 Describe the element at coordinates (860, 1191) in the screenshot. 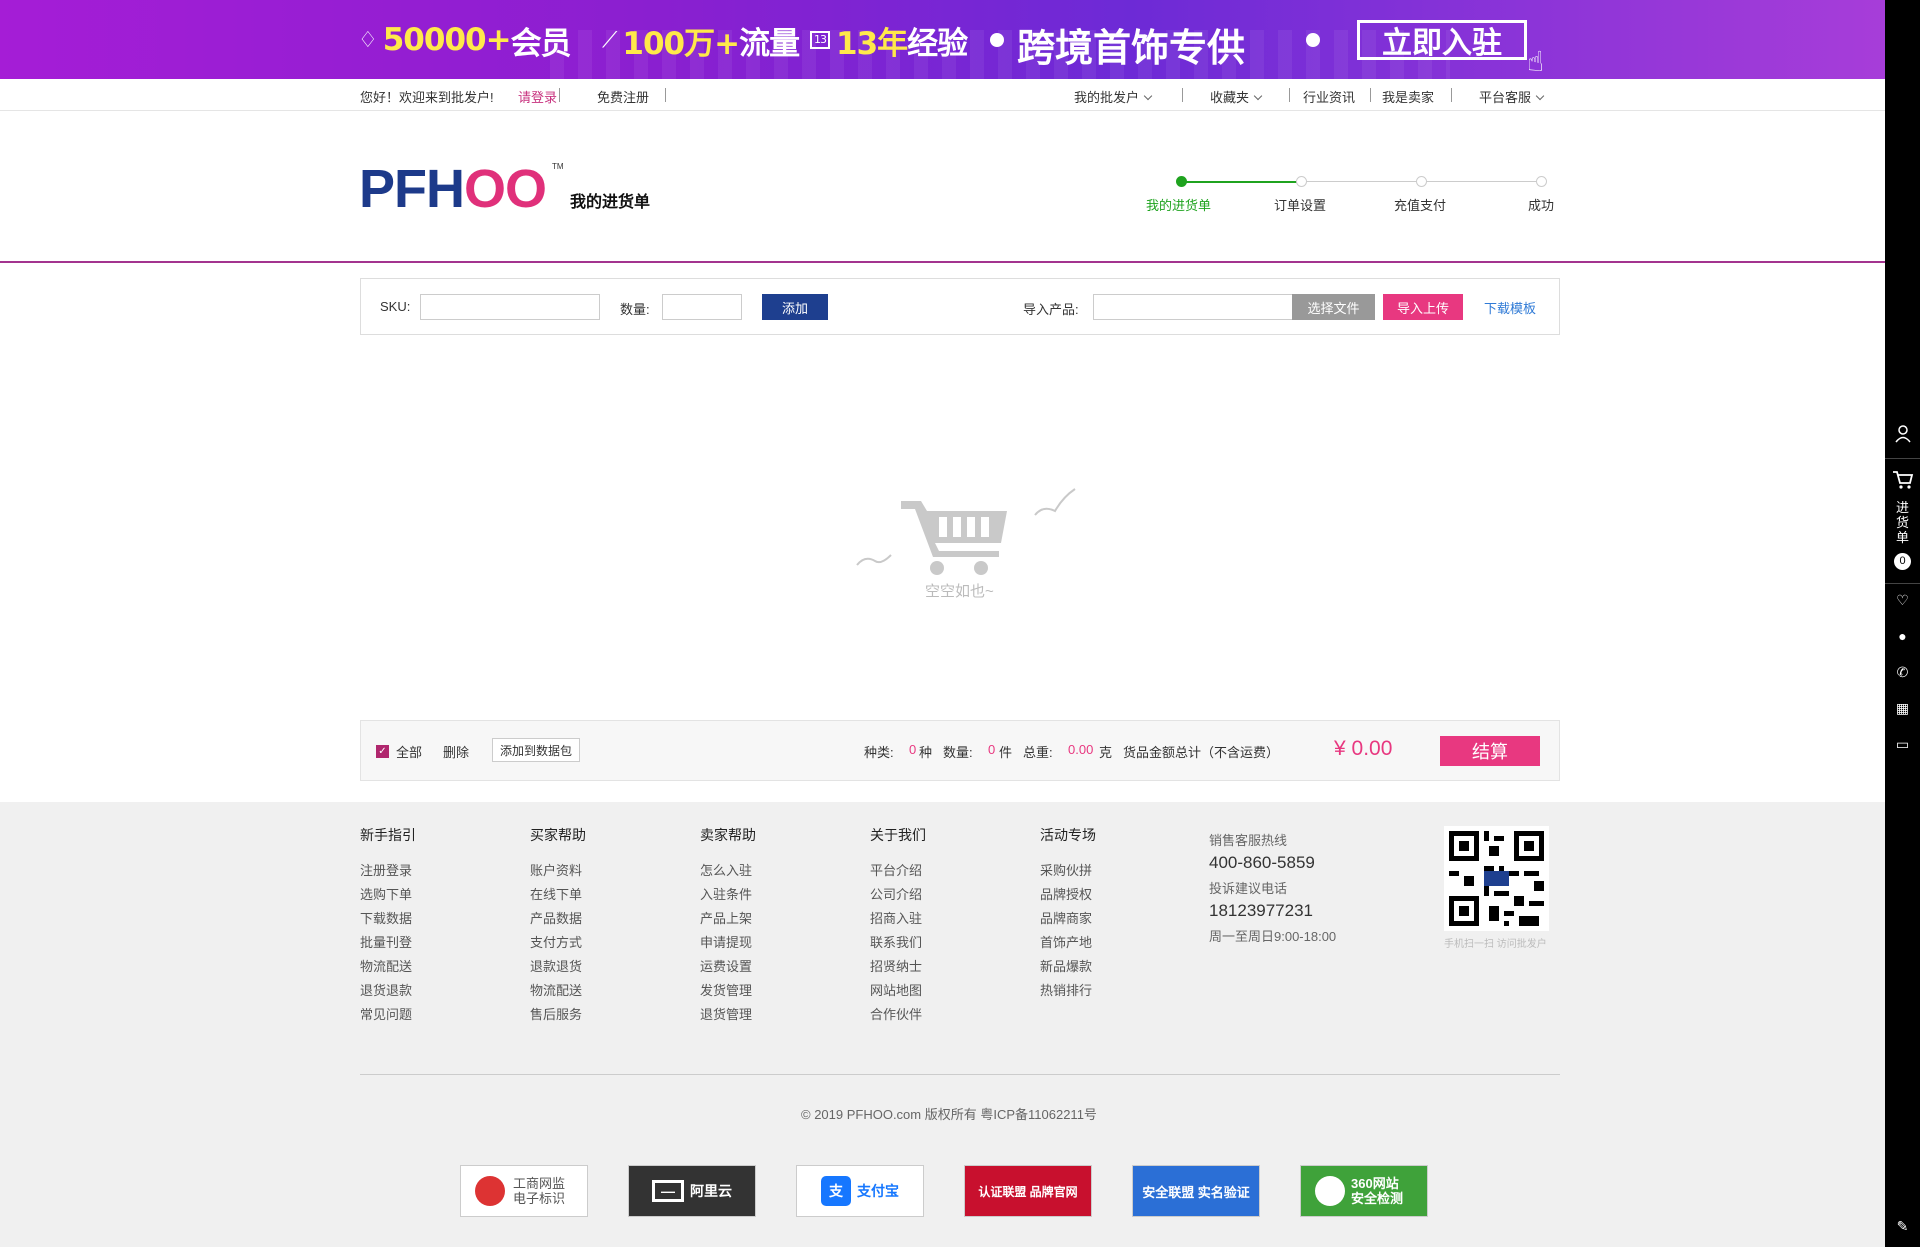

I see `badge-alipay: 支 支付宝` at that location.